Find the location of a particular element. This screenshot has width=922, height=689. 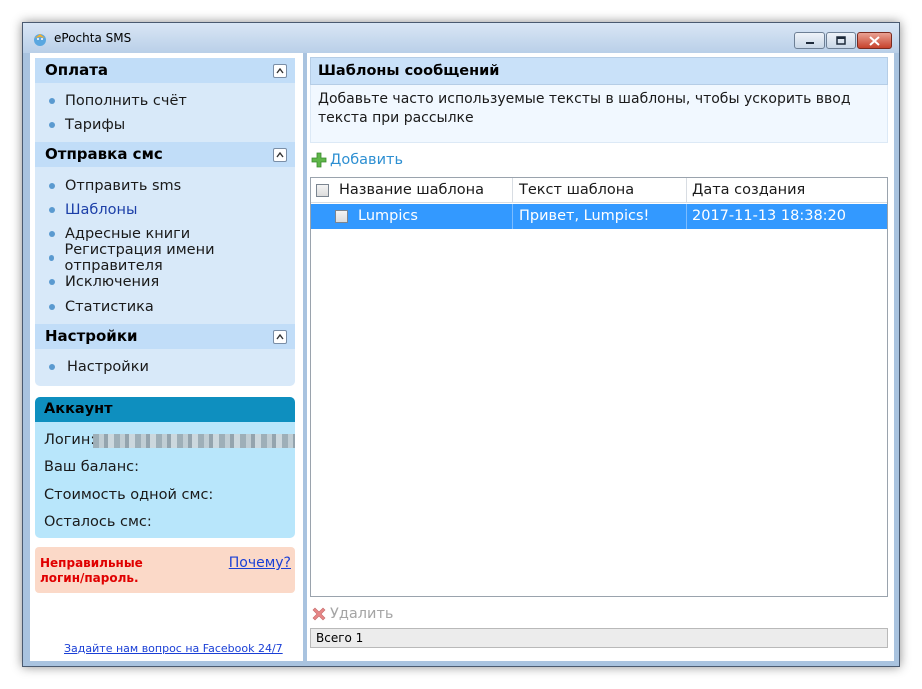

section-sending-header: Отправка смс is located at coordinates (165, 154).